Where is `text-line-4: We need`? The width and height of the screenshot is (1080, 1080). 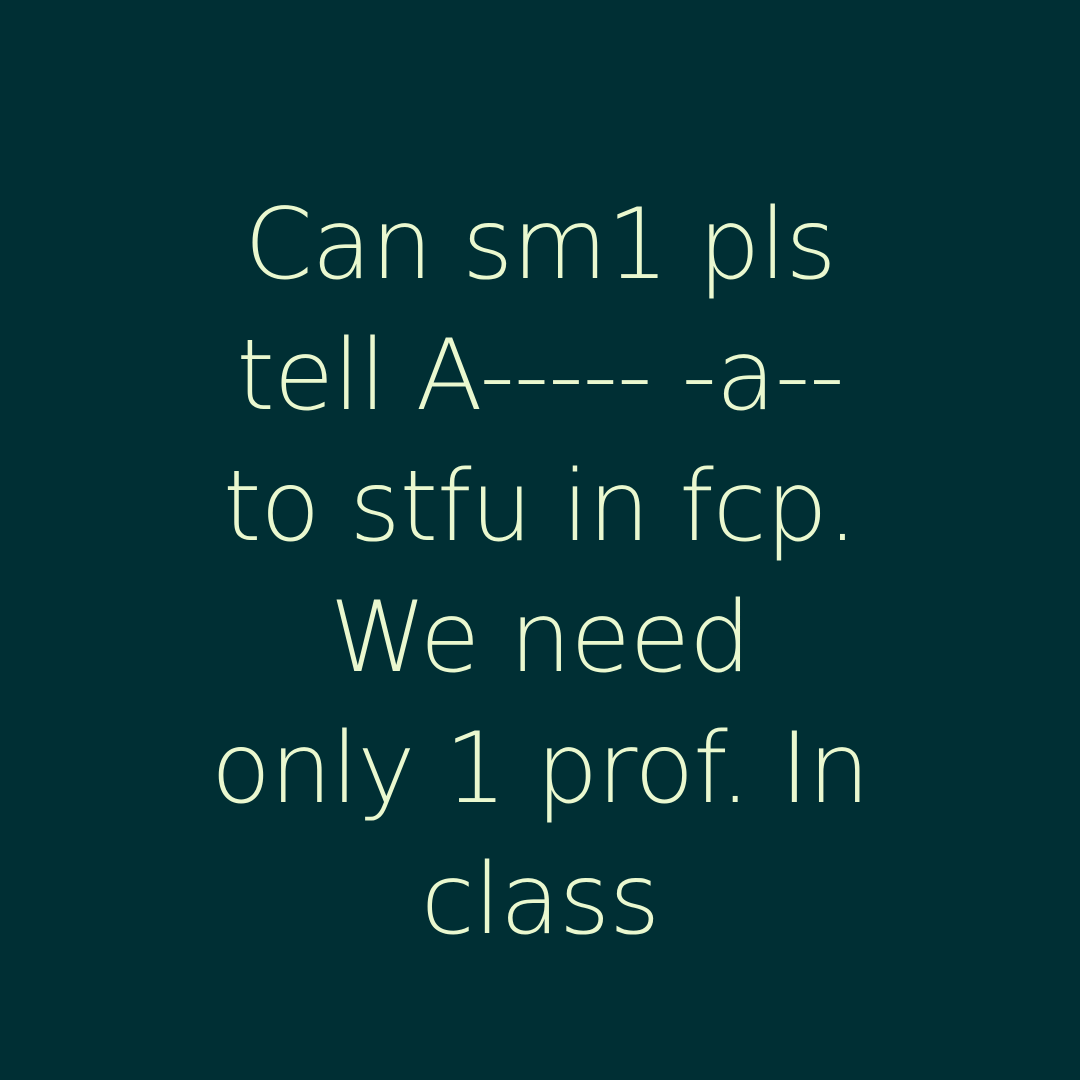
text-line-4: We need is located at coordinates (540, 638).